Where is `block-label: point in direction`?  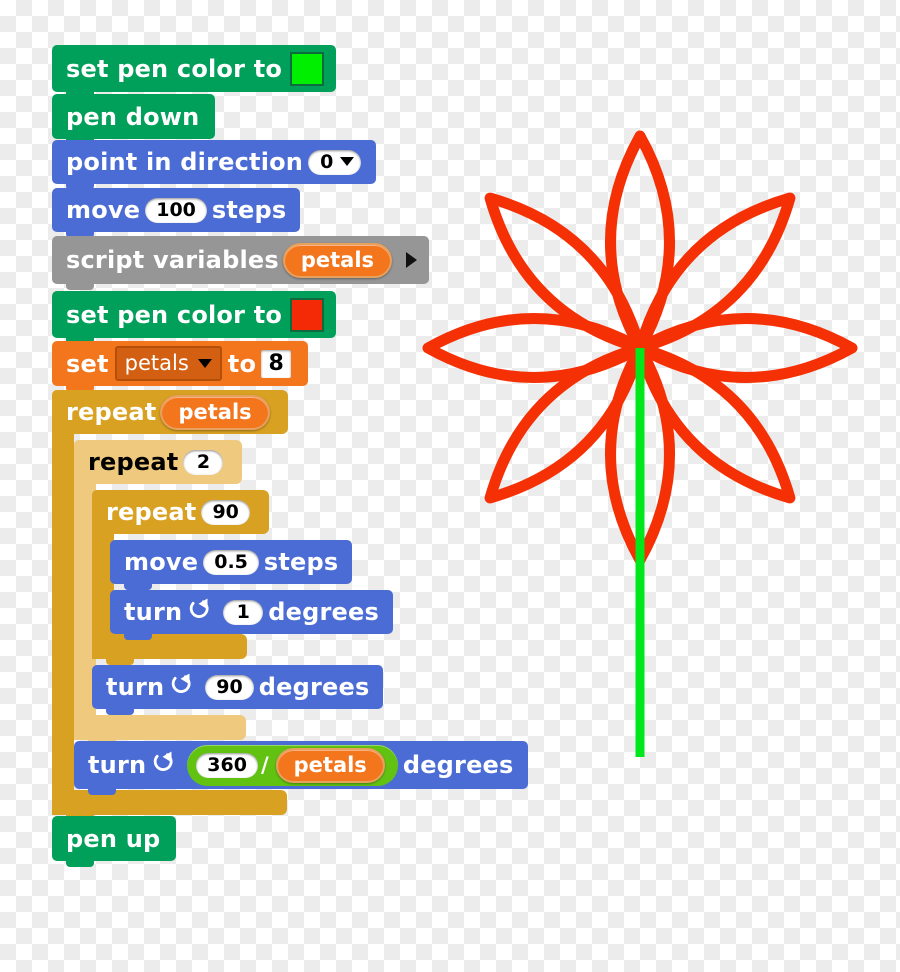 block-label: point in direction is located at coordinates (185, 162).